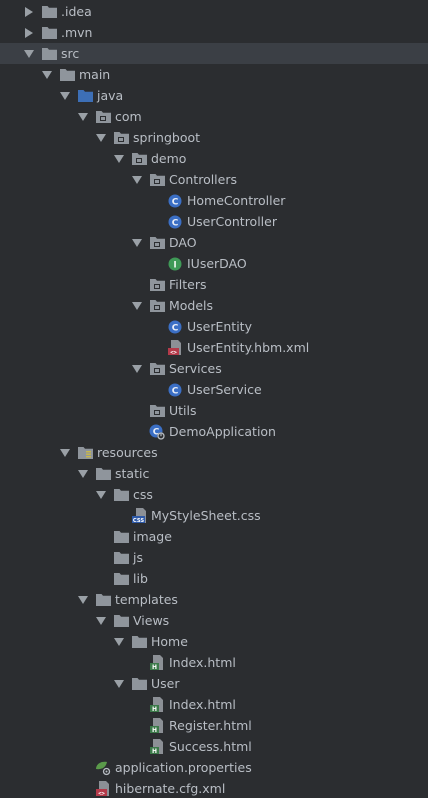  Describe the element at coordinates (214, 746) in the screenshot. I see `tree-item: H Success.html` at that location.